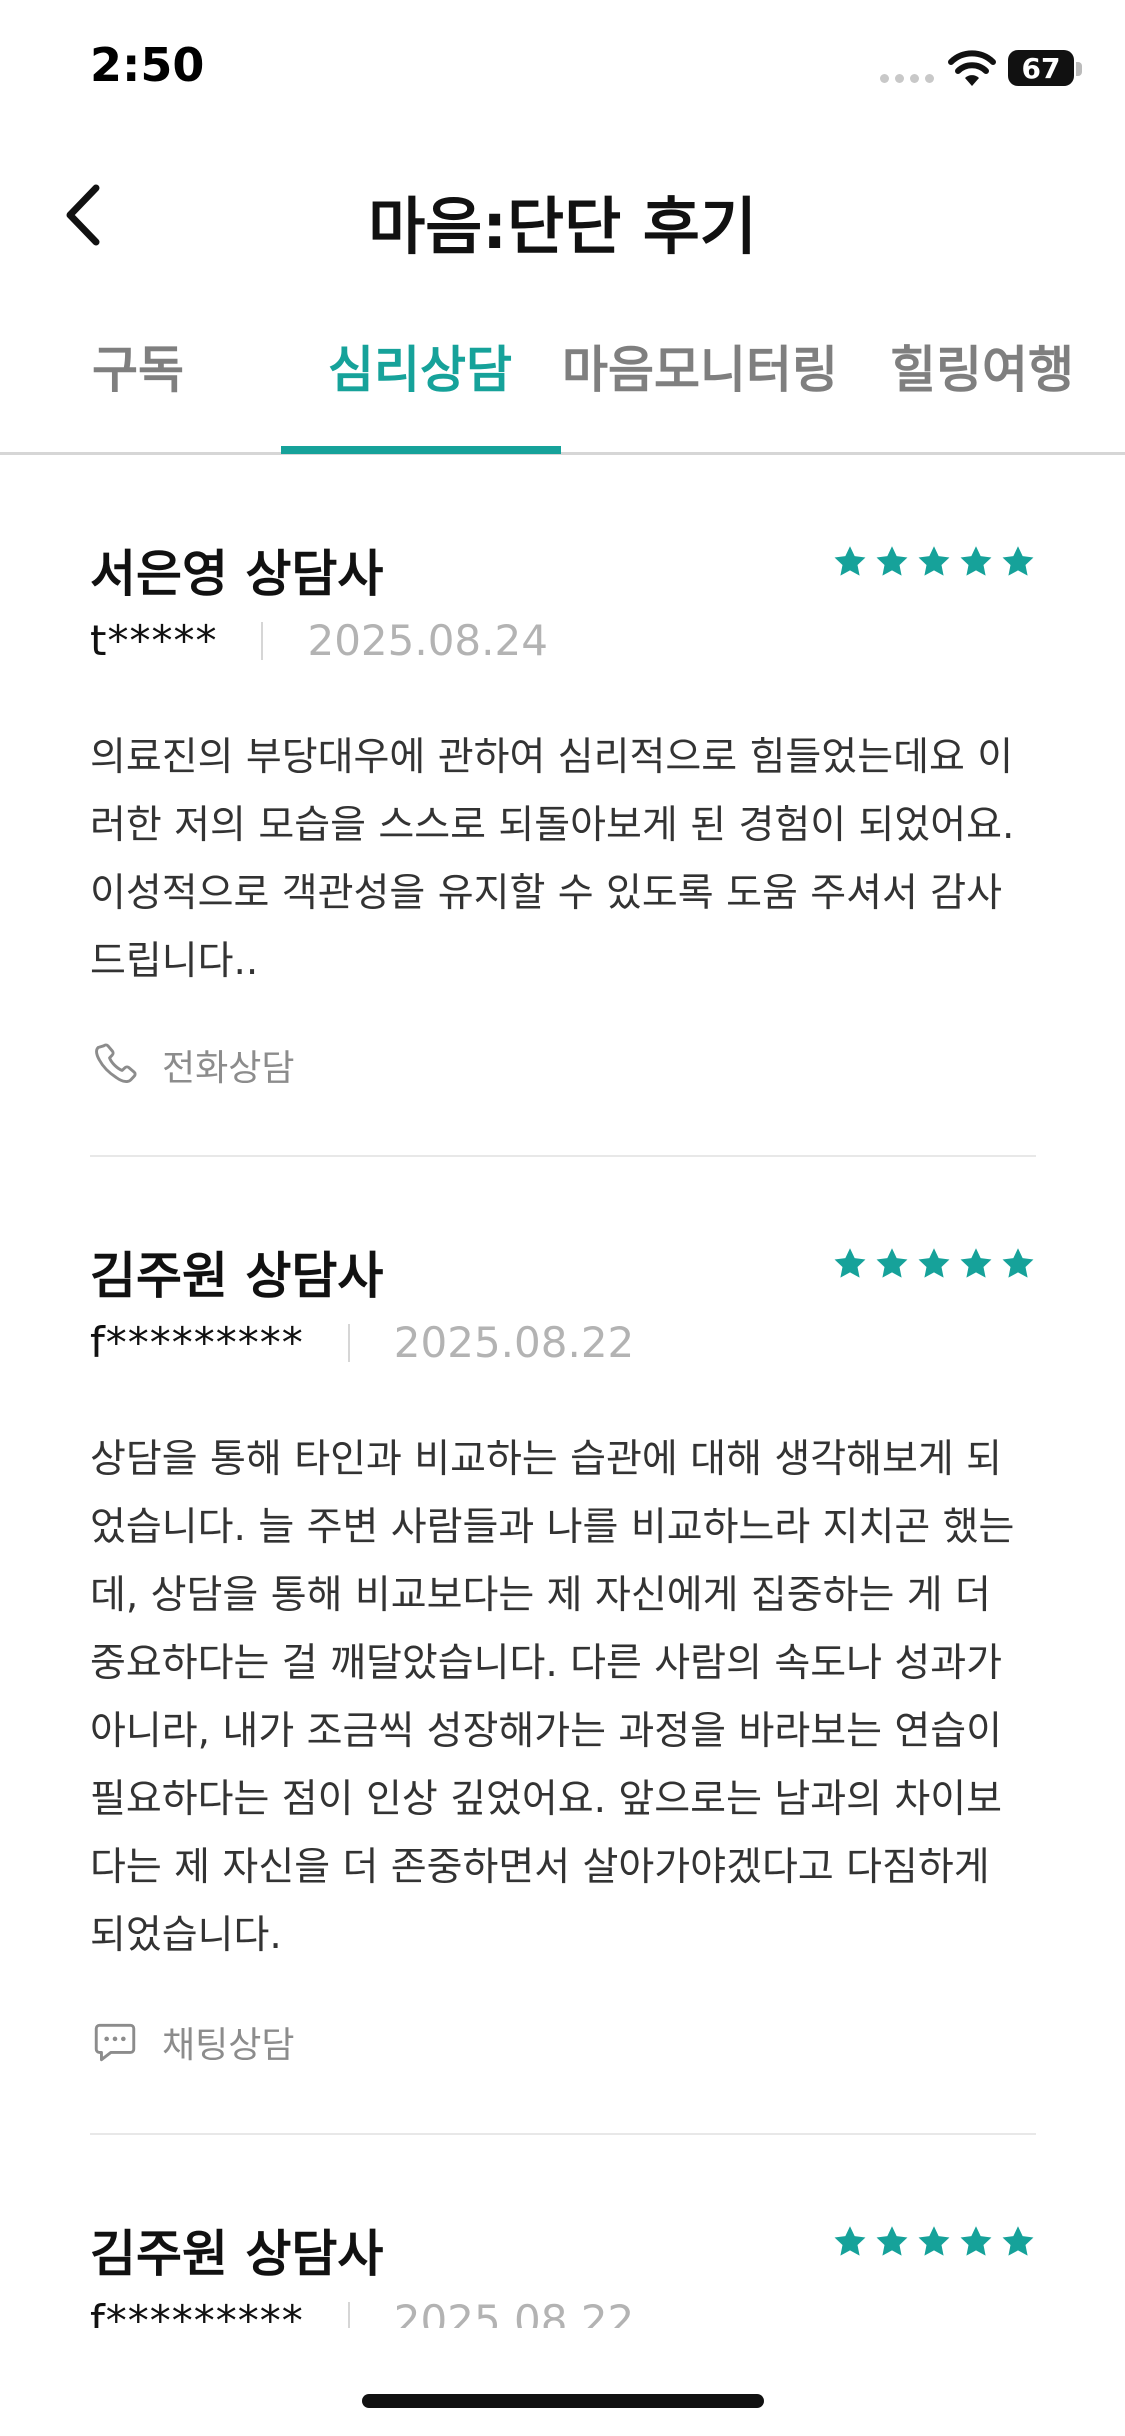  What do you see at coordinates (700, 366) in the screenshot?
I see `tab-mind-monitoring: 마음모니터링` at bounding box center [700, 366].